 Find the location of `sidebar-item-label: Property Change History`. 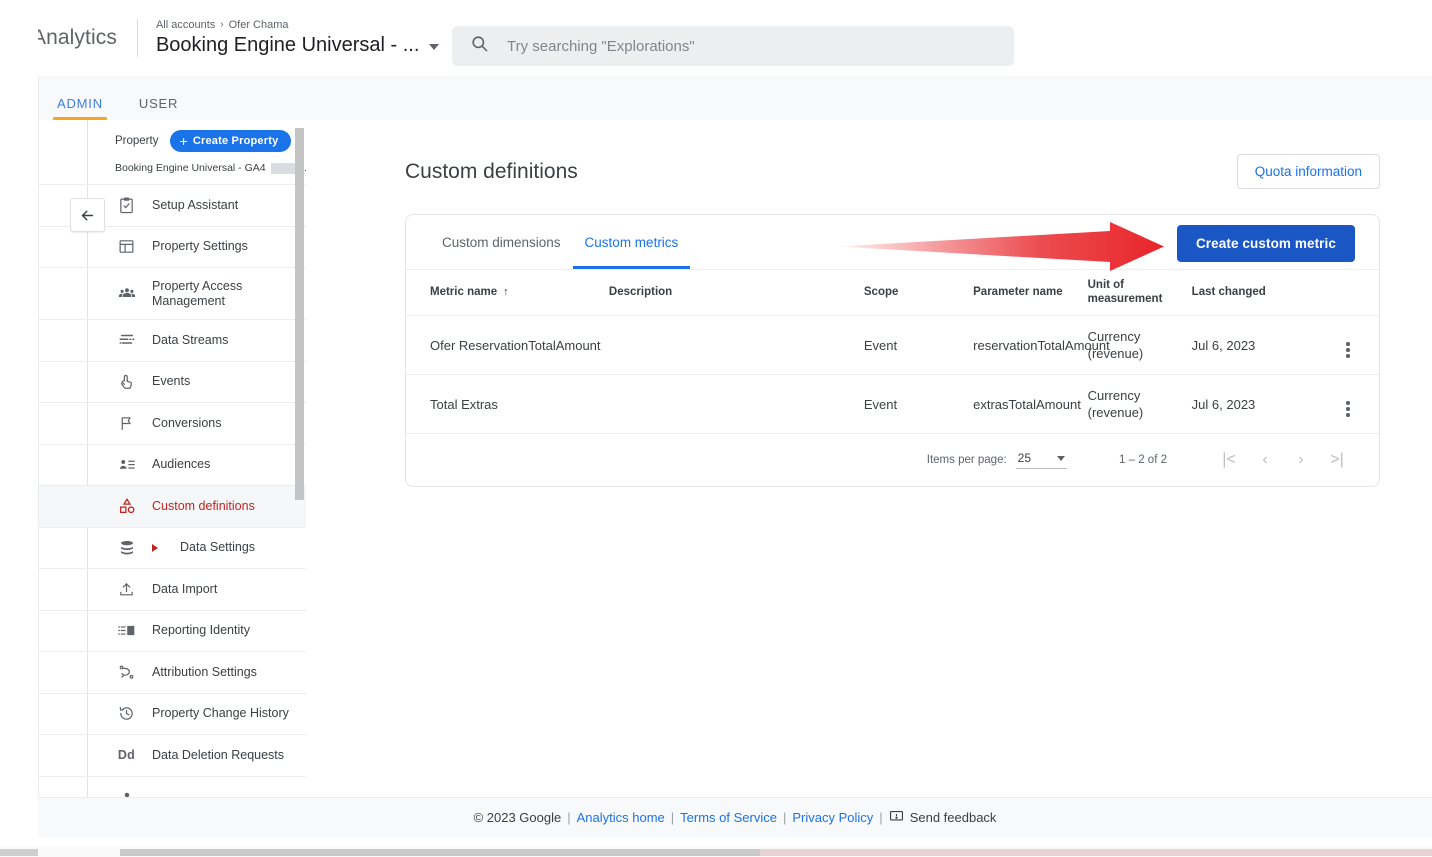

sidebar-item-label: Property Change History is located at coordinates (220, 713).